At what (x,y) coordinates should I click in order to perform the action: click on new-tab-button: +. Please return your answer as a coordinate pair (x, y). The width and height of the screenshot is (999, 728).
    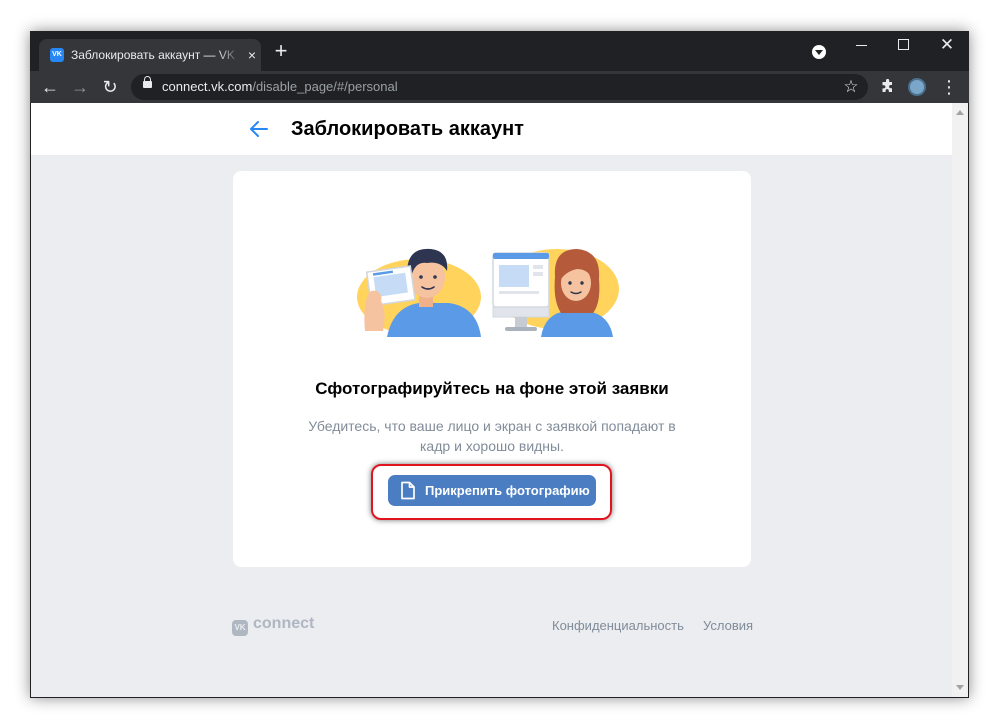
    Looking at the image, I should click on (281, 51).